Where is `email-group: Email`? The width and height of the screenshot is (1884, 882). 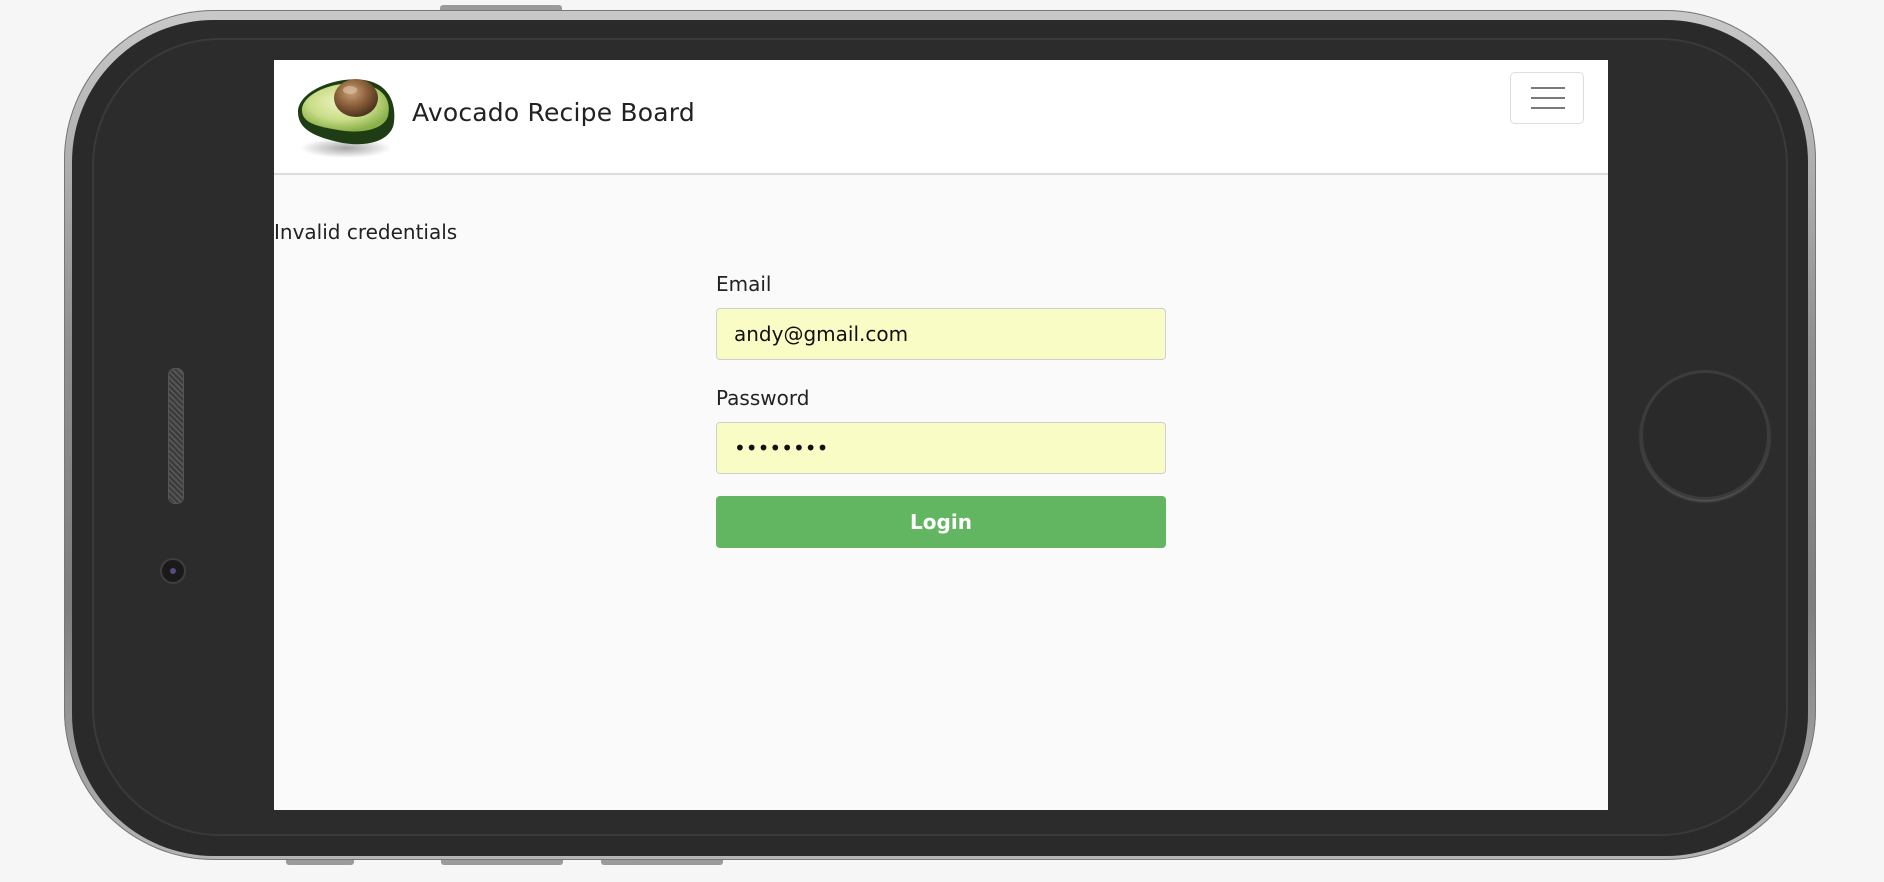 email-group: Email is located at coordinates (941, 316).